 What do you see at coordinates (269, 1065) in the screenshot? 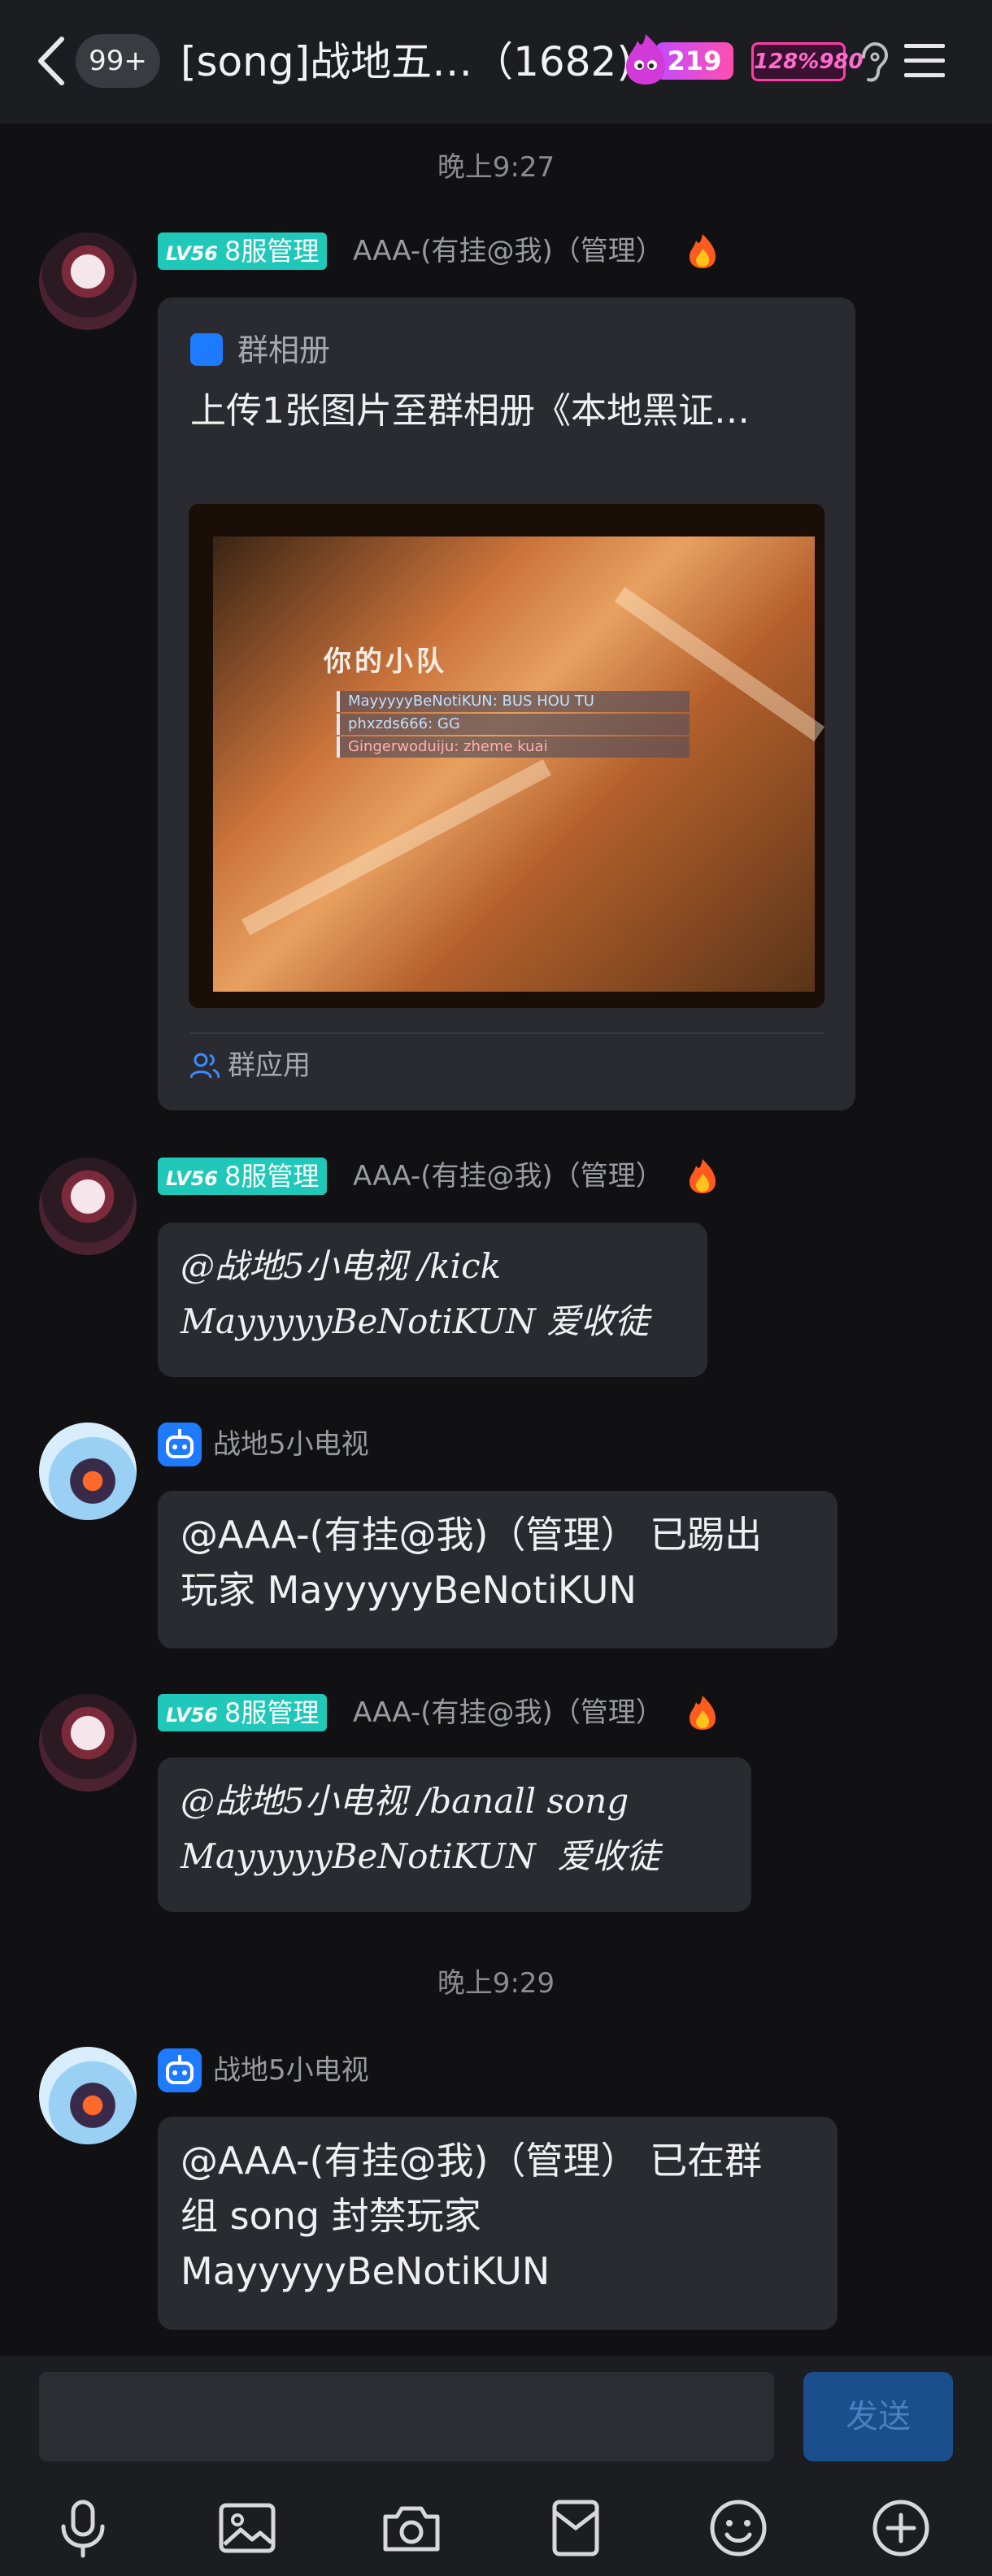
I see `card-footer-label: 群应用` at bounding box center [269, 1065].